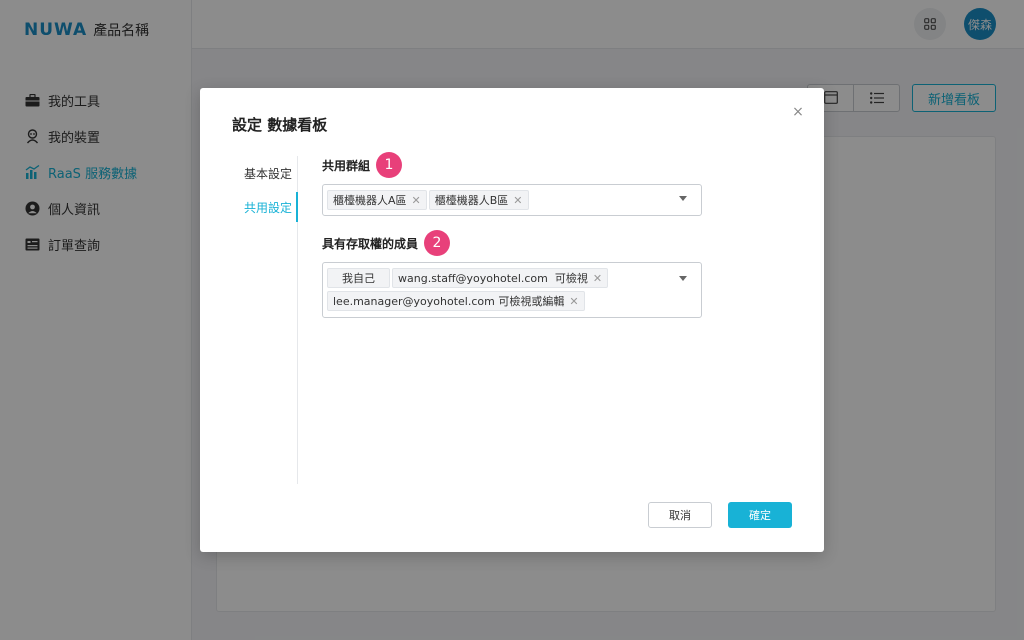 This screenshot has width=1024, height=640. What do you see at coordinates (358, 278) in the screenshot?
I see `self-tag: 我自己` at bounding box center [358, 278].